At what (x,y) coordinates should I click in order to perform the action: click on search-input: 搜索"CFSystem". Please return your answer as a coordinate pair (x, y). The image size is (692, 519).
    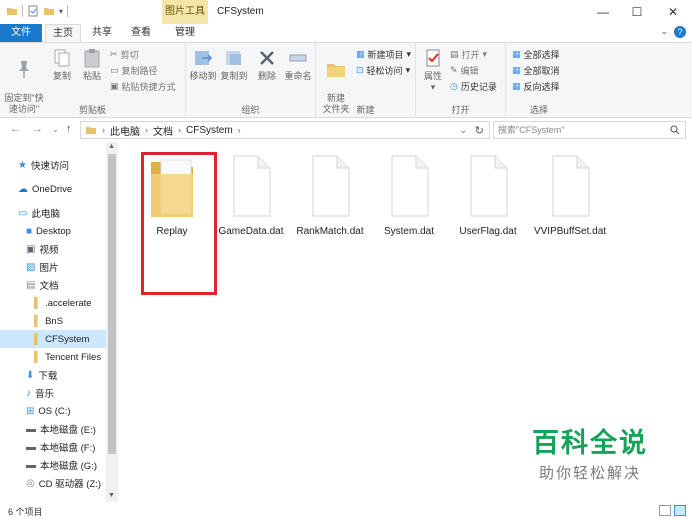
    Looking at the image, I should click on (589, 130).